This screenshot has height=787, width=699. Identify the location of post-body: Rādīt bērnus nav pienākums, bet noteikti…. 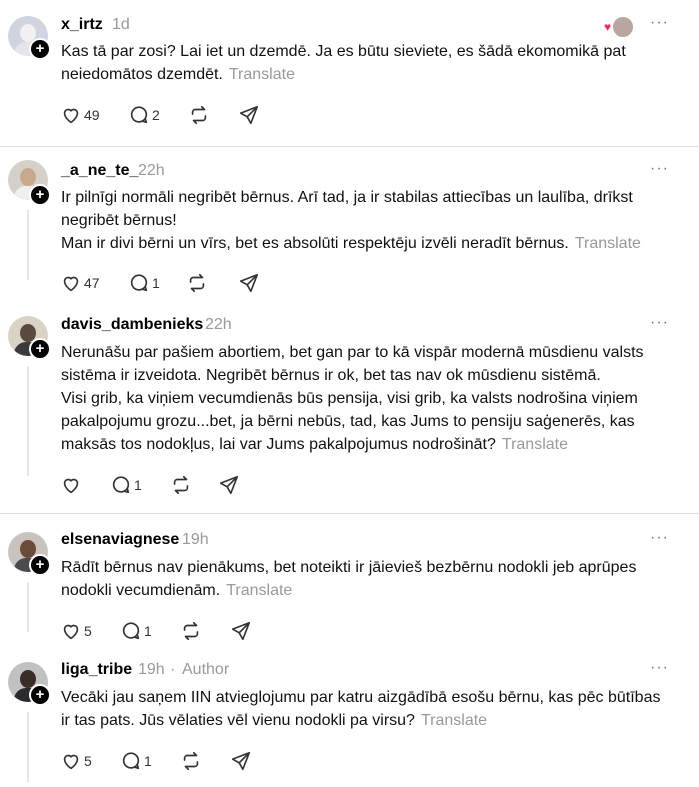
(349, 579).